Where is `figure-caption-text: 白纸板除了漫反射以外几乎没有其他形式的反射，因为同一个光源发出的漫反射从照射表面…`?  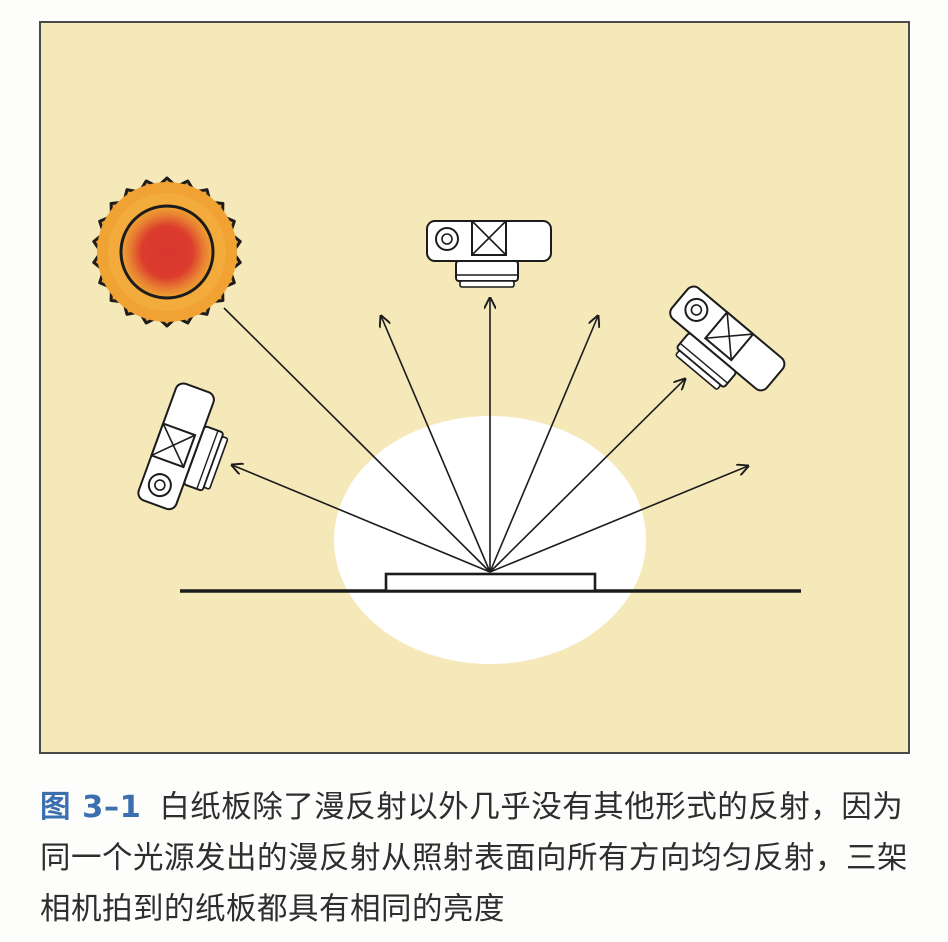 figure-caption-text: 白纸板除了漫反射以外几乎没有其他形式的反射，因为同一个光源发出的漫反射从照射表面… is located at coordinates (474, 858).